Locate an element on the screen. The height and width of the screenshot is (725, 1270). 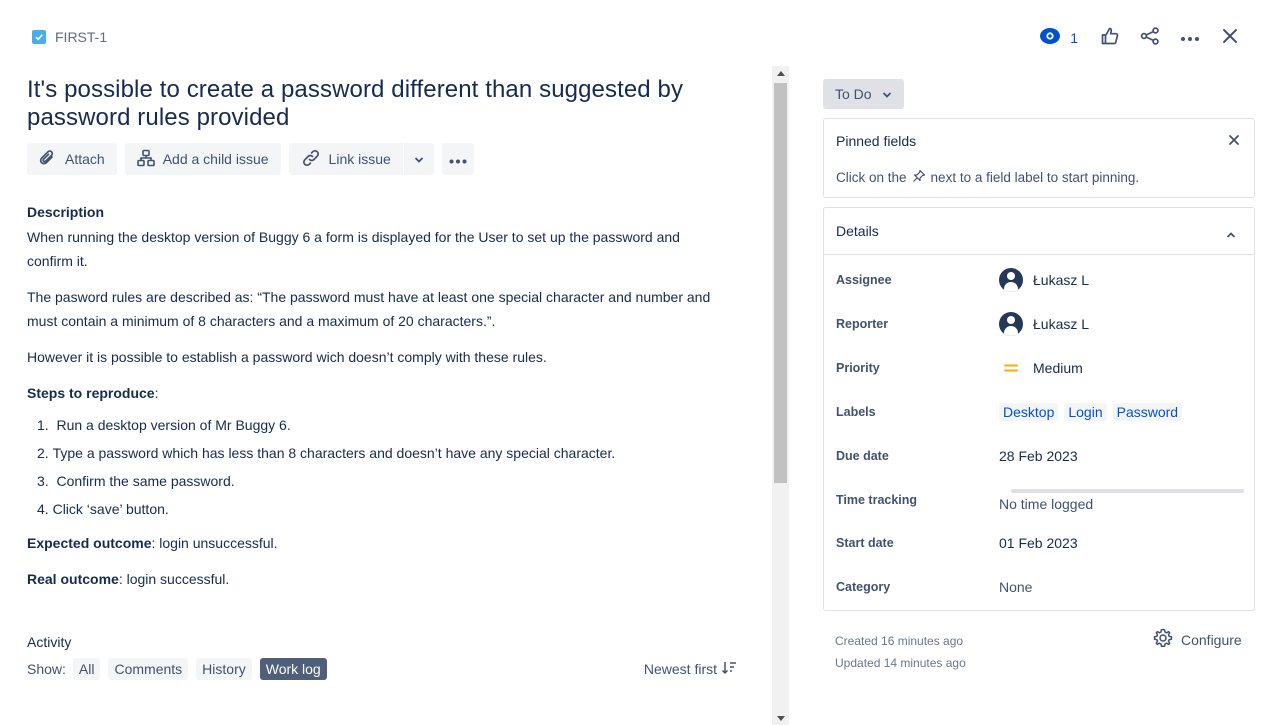
reporter-value: Łukasz L is located at coordinates (1044, 324).